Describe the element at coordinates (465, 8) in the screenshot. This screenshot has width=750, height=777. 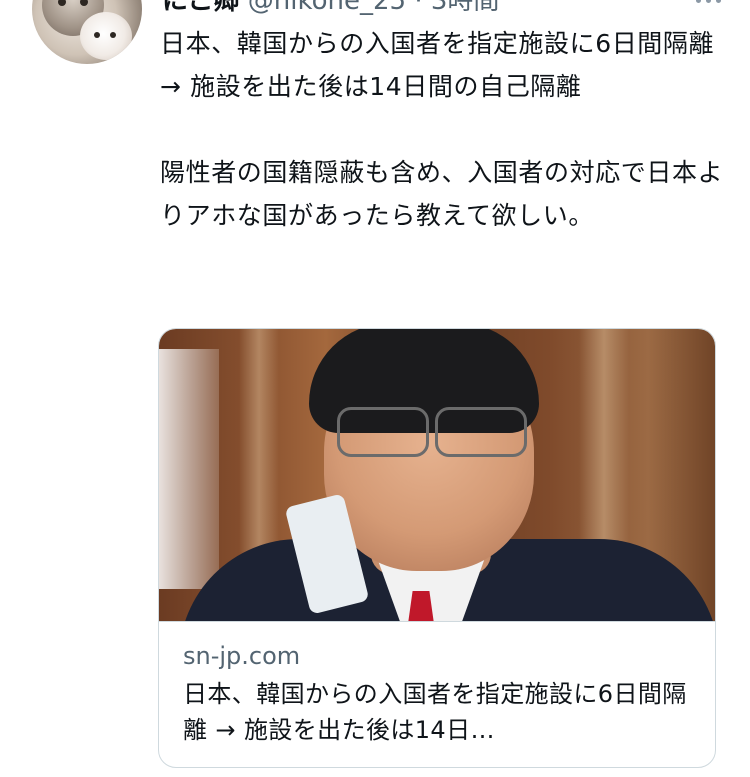
I see `tweet-timestamp: 3時間` at that location.